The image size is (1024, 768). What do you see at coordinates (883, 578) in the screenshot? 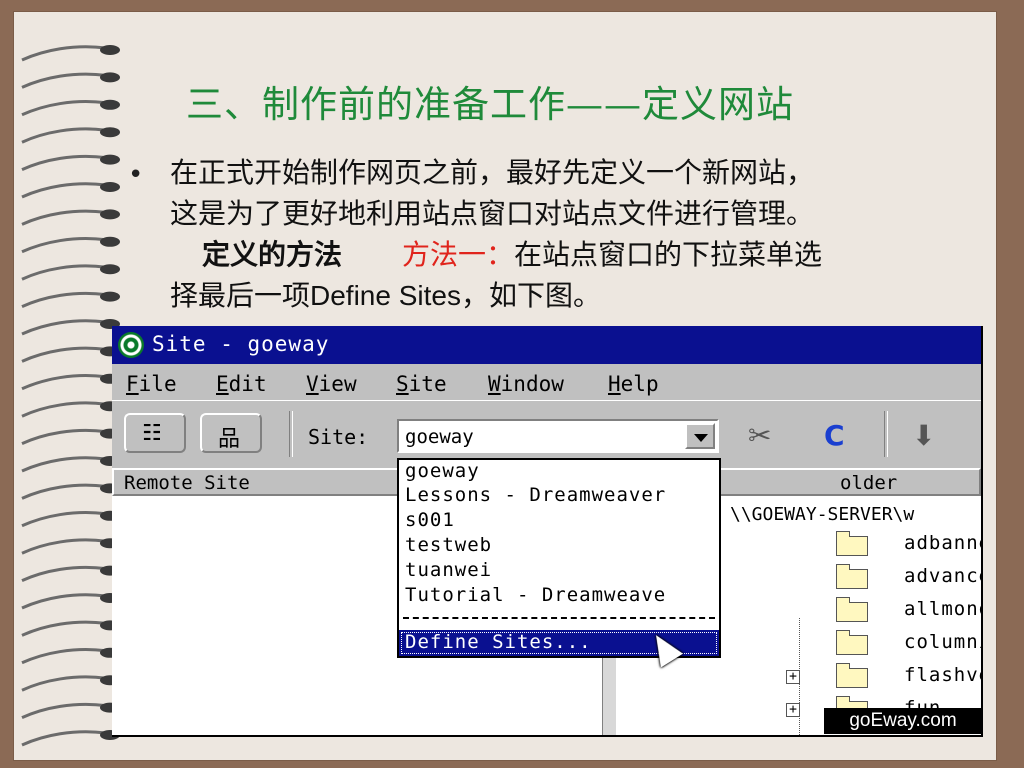
I see `folder-row: advanced` at bounding box center [883, 578].